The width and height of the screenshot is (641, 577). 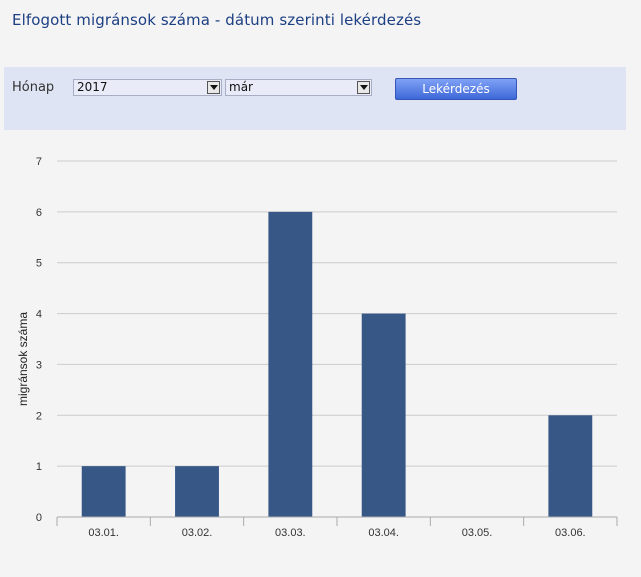 What do you see at coordinates (39, 340) in the screenshot?
I see `y-tick-labels: 0 1 2 3 4 5 6 7` at bounding box center [39, 340].